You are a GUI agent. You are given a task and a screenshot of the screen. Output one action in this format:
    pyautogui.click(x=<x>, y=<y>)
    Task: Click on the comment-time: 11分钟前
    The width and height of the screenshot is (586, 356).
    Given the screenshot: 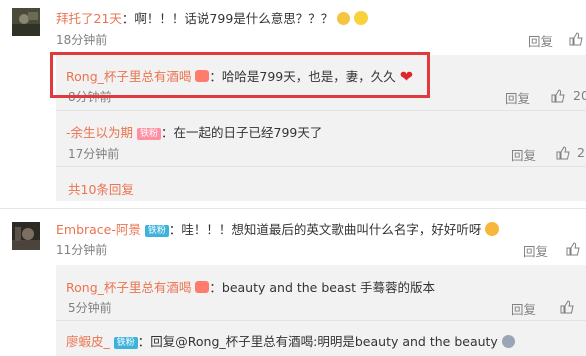 What is the action you would take?
    pyautogui.click(x=82, y=250)
    